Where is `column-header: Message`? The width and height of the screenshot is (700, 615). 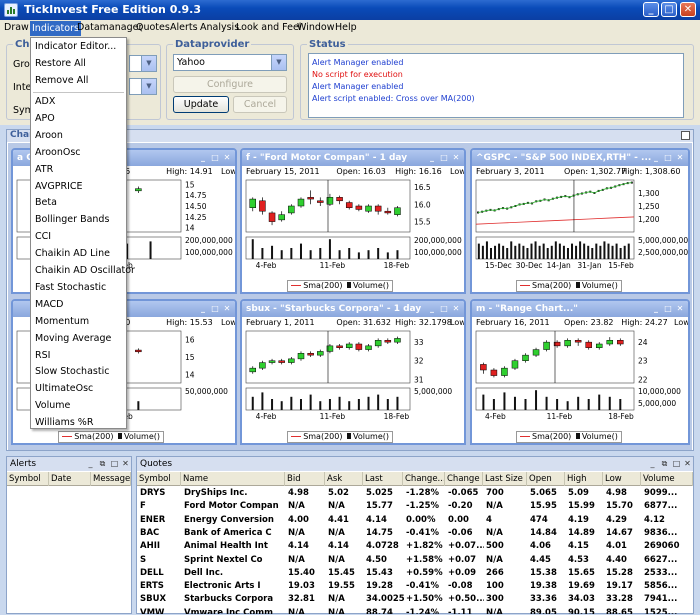 column-header: Message is located at coordinates (111, 479).